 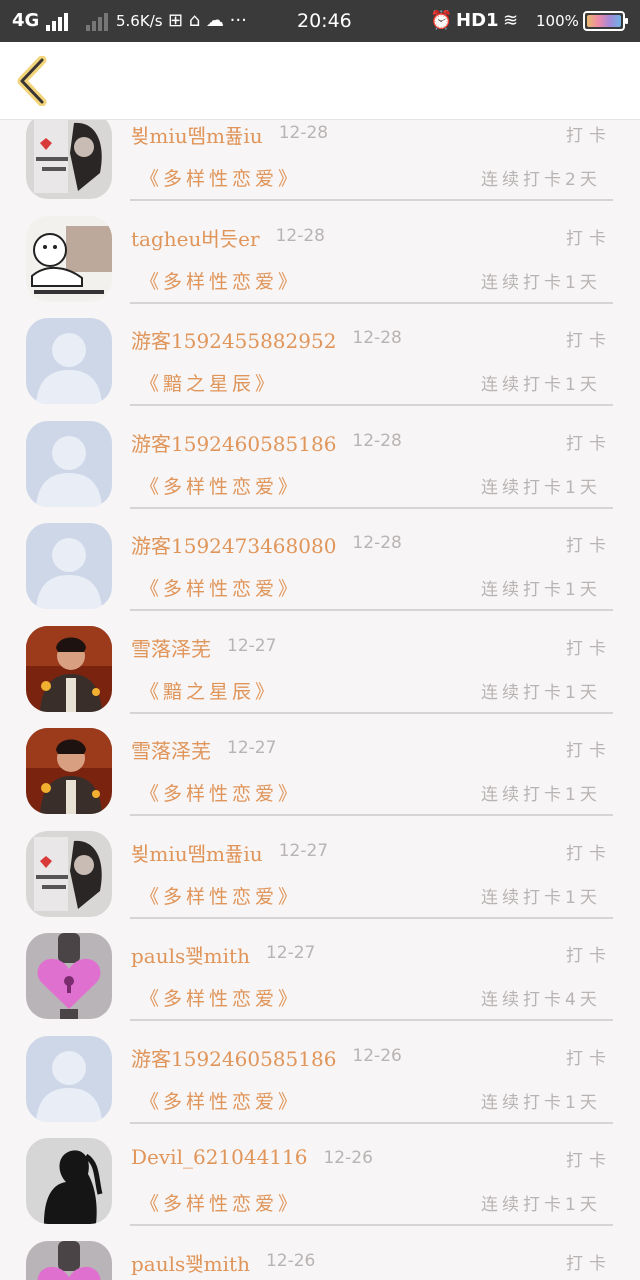 I want to click on list-item: 雪落泽芜 12-27 打卡《多样性恋爱》 连续打卡1天, so click(x=320, y=772).